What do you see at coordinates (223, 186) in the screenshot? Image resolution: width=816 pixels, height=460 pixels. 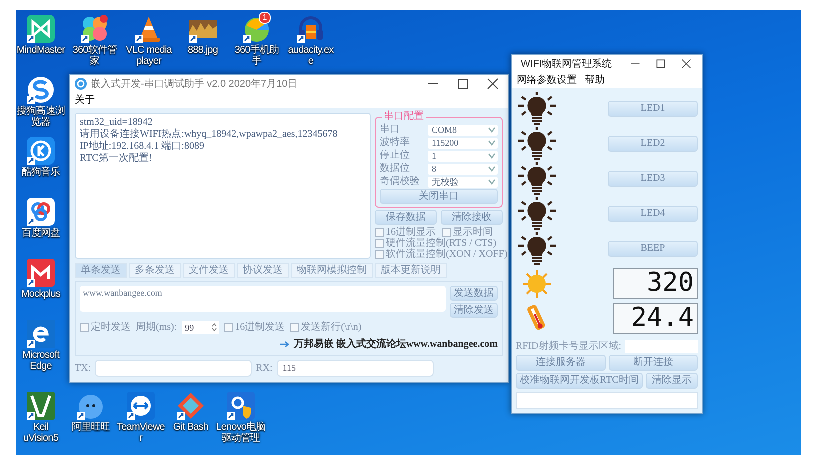 I see `receive-text-area: stm32_uid=18942 请用设备连接WIFI热点:whyq_18942,wpawpa2_aes,12345678 IP地址:192.168.4.1 端口:8089 RTC第一次配置!` at bounding box center [223, 186].